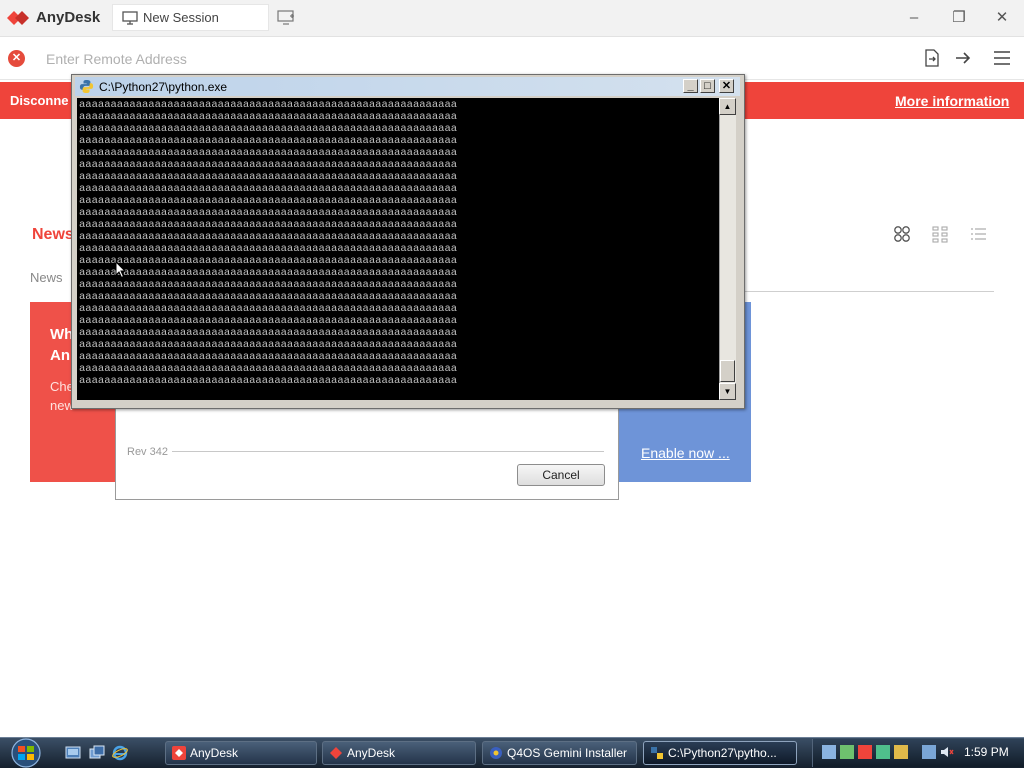  I want to click on tab-label: New Session, so click(181, 17).